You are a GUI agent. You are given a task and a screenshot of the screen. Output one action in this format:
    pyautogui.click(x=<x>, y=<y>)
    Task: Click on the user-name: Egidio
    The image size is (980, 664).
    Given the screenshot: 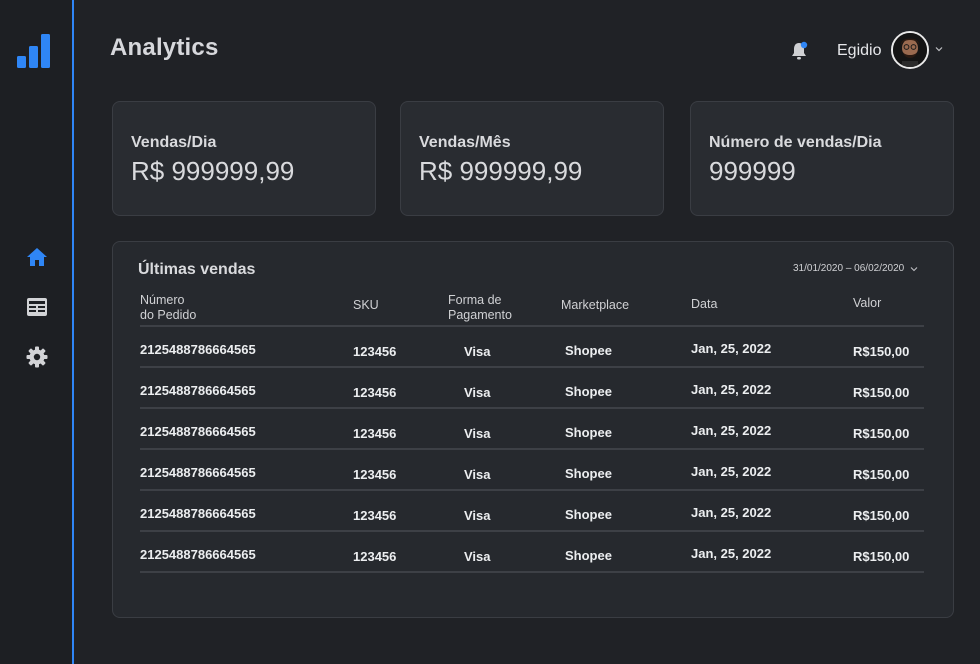 What is the action you would take?
    pyautogui.click(x=859, y=51)
    